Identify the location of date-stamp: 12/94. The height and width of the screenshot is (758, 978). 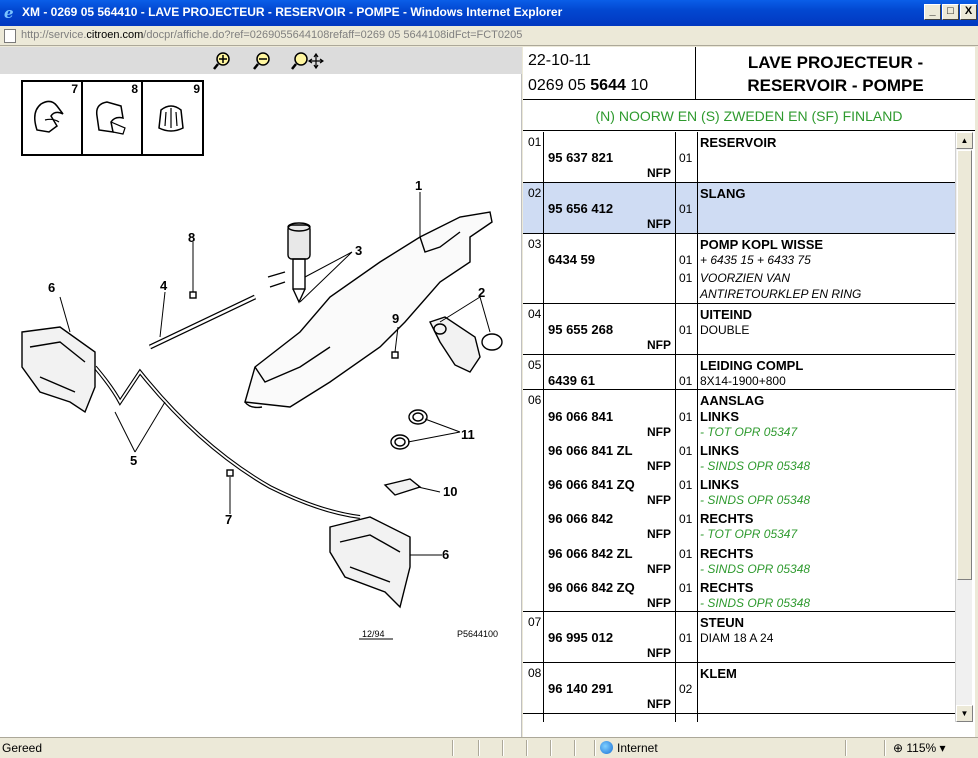
(373, 634).